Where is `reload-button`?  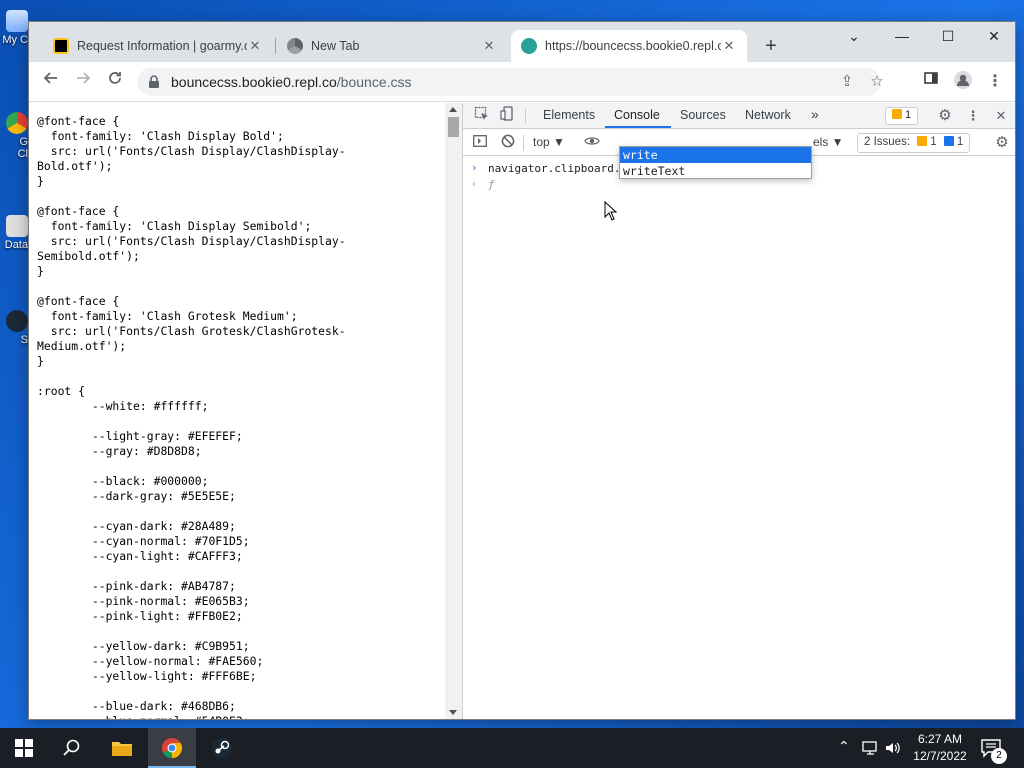
reload-button is located at coordinates (115, 82).